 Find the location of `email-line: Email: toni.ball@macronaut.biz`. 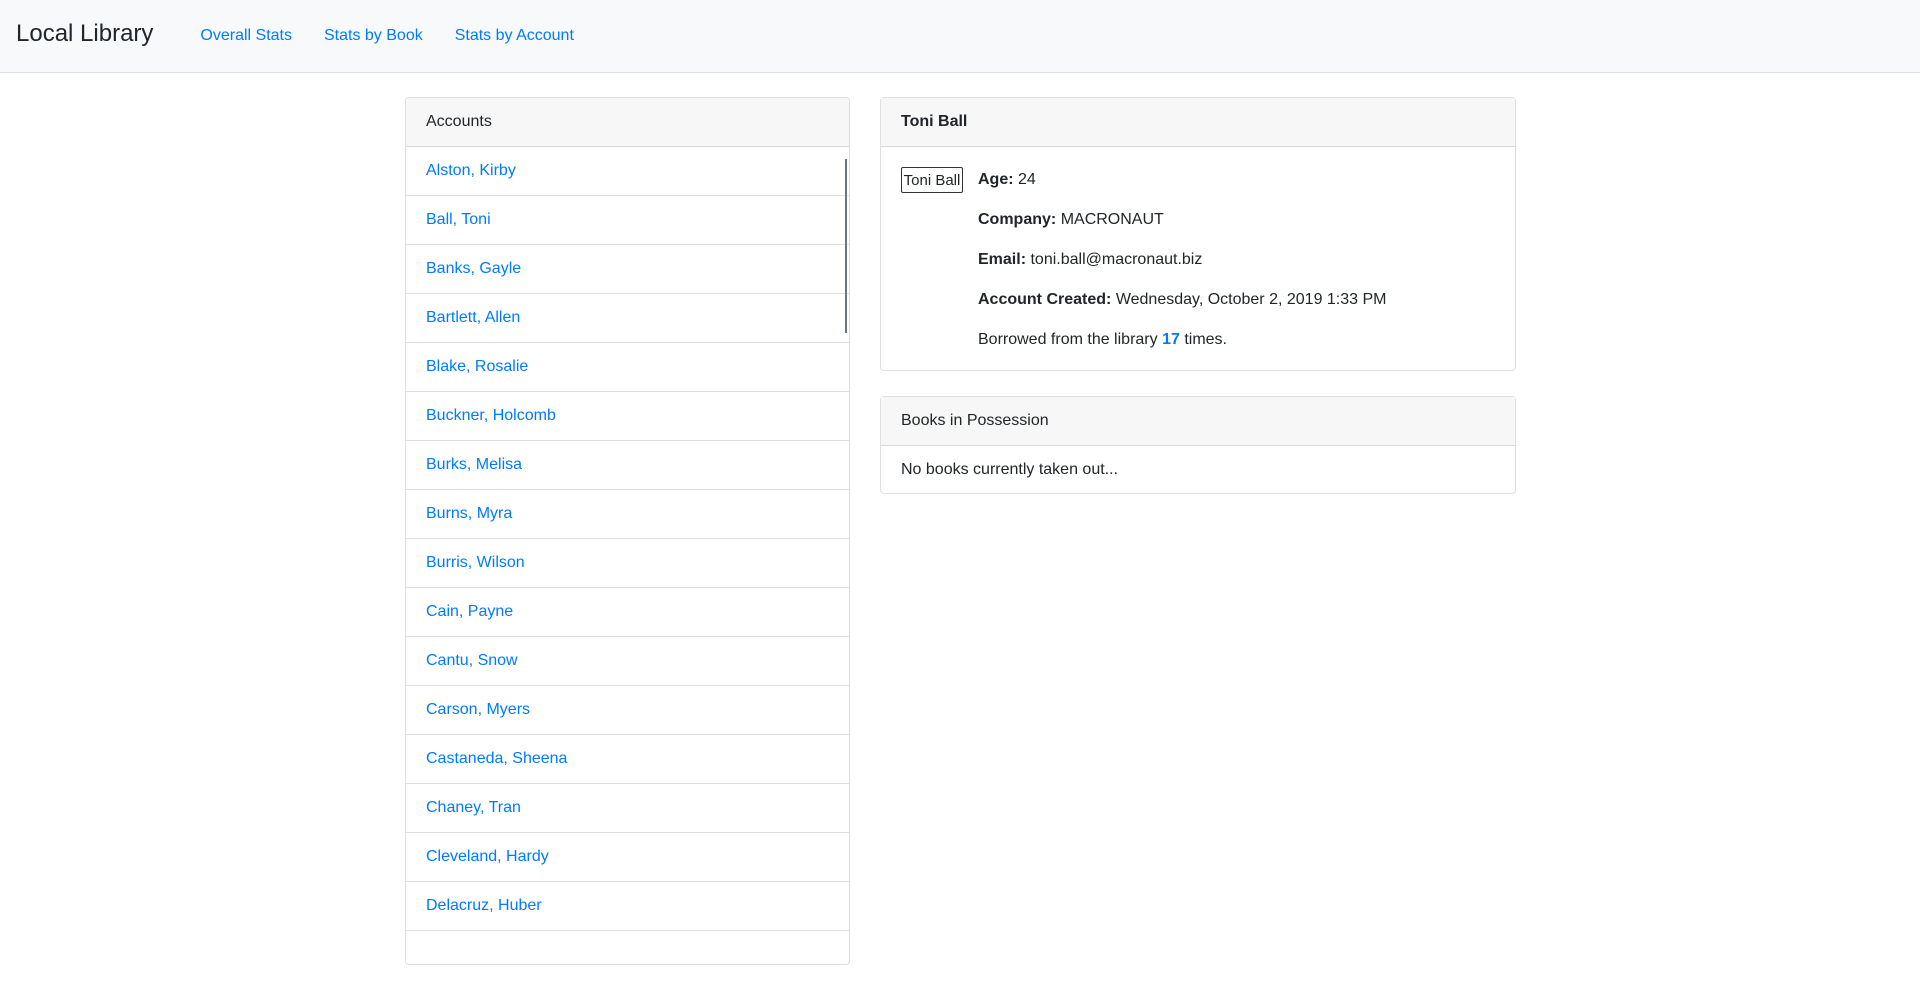

email-line: Email: toni.ball@macronaut.biz is located at coordinates (1182, 269).